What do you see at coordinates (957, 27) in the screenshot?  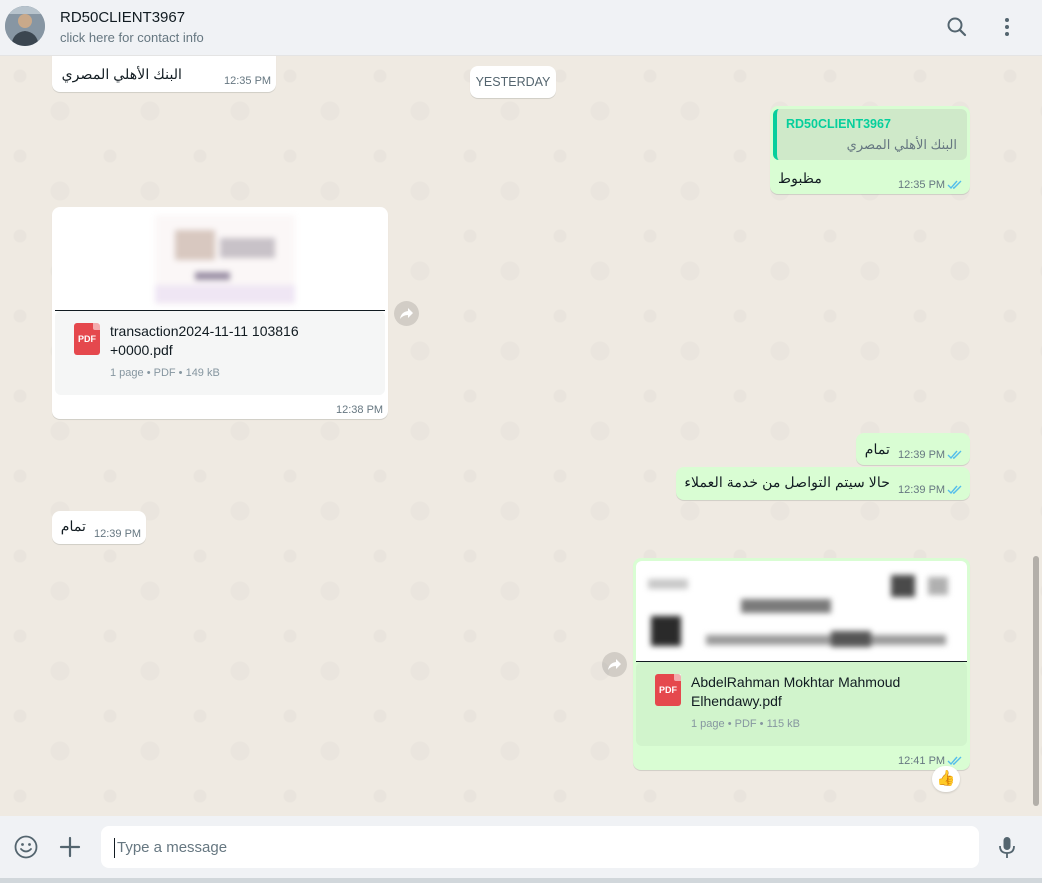 I see `search-icon` at bounding box center [957, 27].